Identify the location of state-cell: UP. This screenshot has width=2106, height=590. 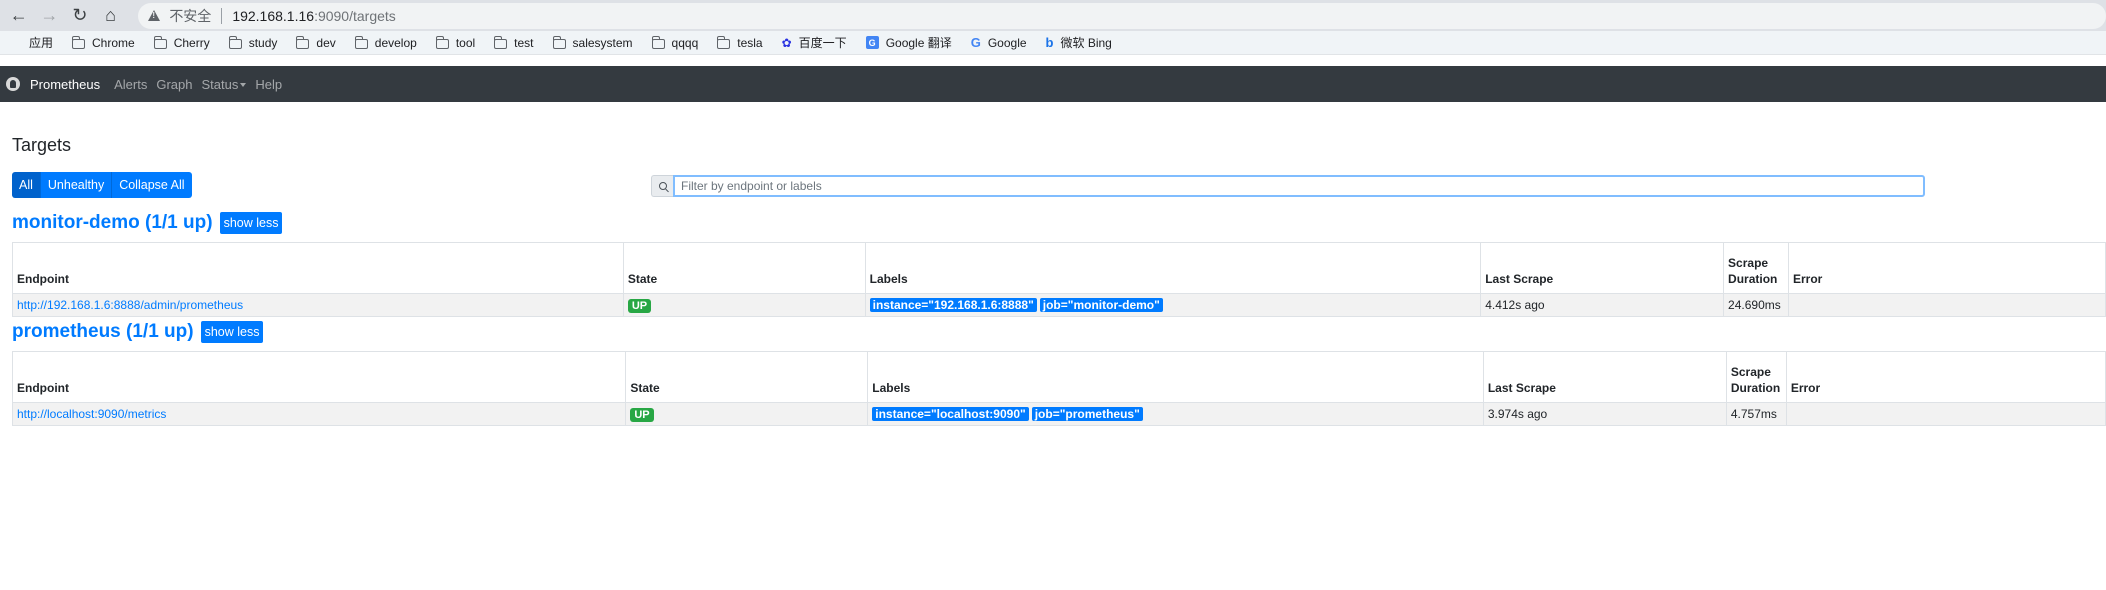
(747, 414).